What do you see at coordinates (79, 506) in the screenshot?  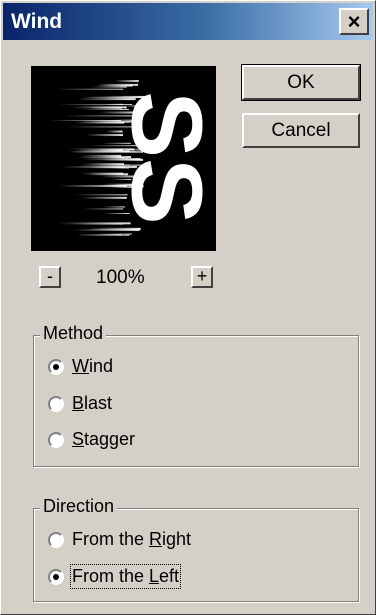 I see `direction-group-title: Direction` at bounding box center [79, 506].